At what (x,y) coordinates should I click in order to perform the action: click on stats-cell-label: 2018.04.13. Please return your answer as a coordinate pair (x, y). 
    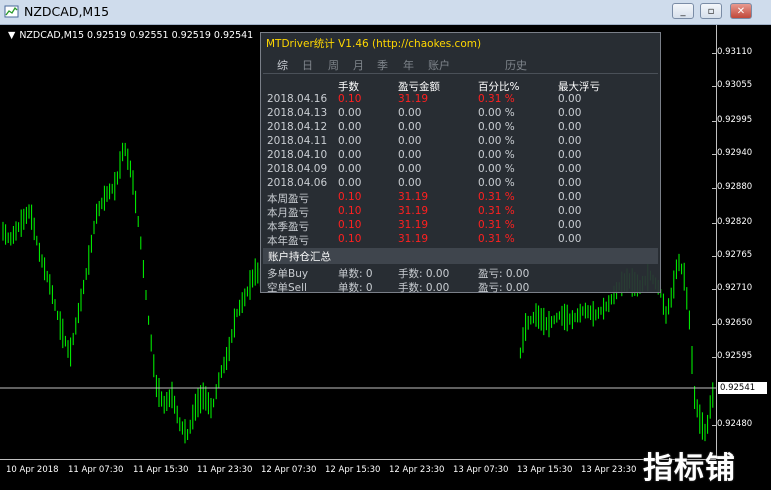
    Looking at the image, I should click on (297, 113).